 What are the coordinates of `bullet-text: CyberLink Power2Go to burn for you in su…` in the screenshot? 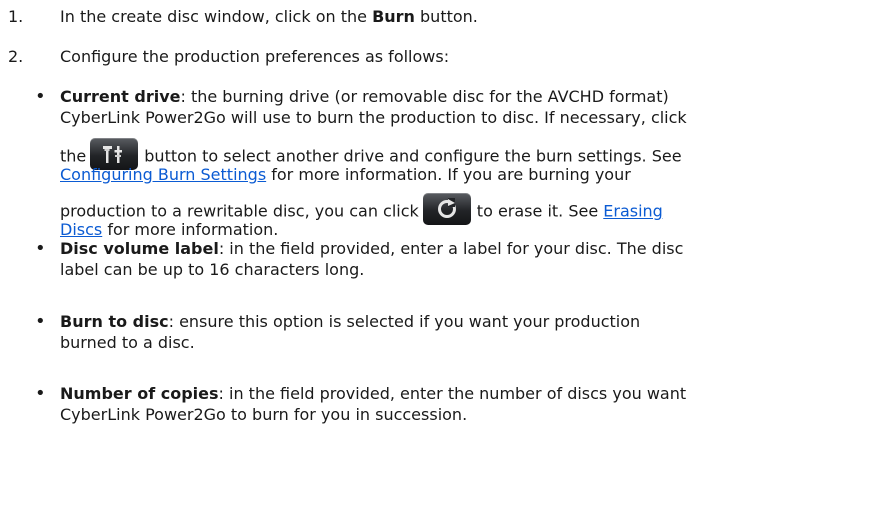 It's located at (264, 414).